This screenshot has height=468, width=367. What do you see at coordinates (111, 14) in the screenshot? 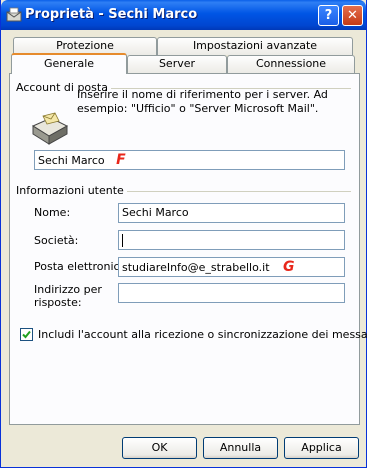
I see `window-title: Proprietà - Sechi Marco` at bounding box center [111, 14].